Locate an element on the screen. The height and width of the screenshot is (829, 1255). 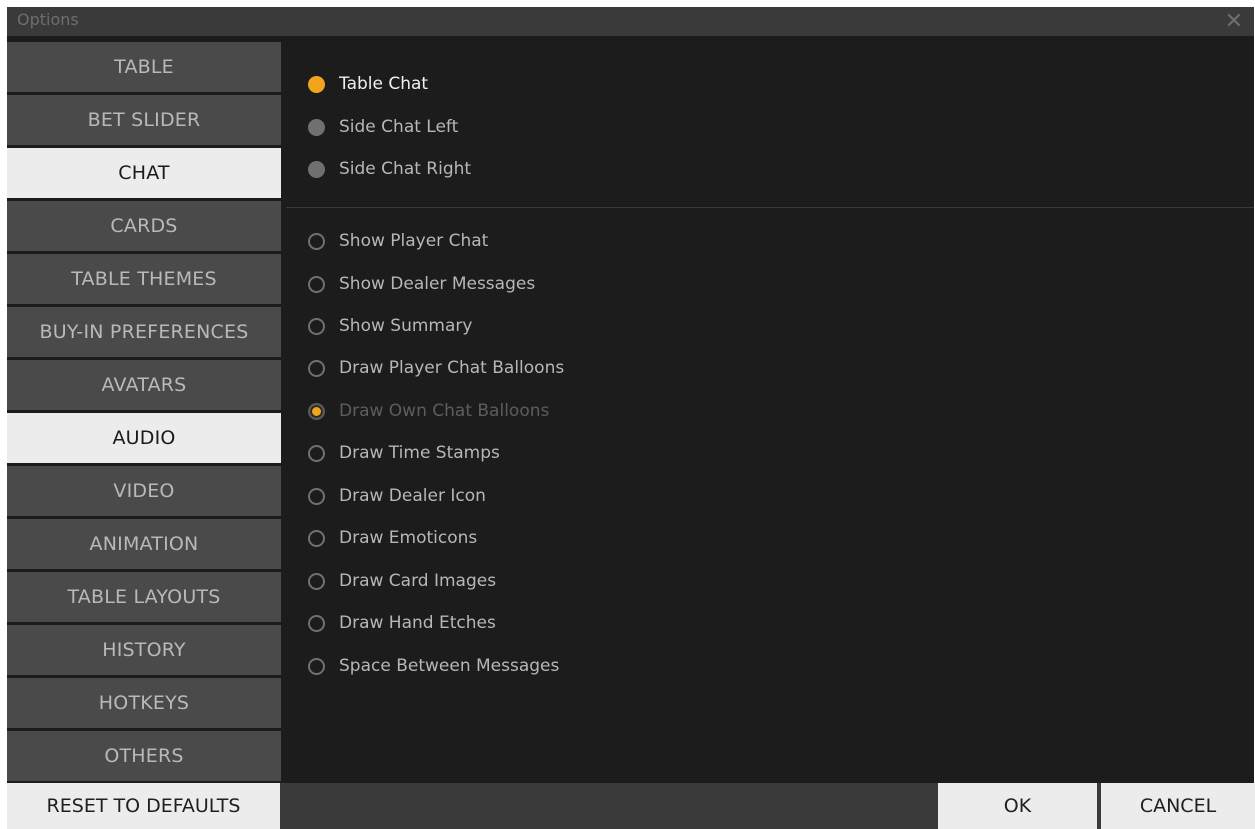
sidebar-item-label: AVATARS is located at coordinates (144, 385).